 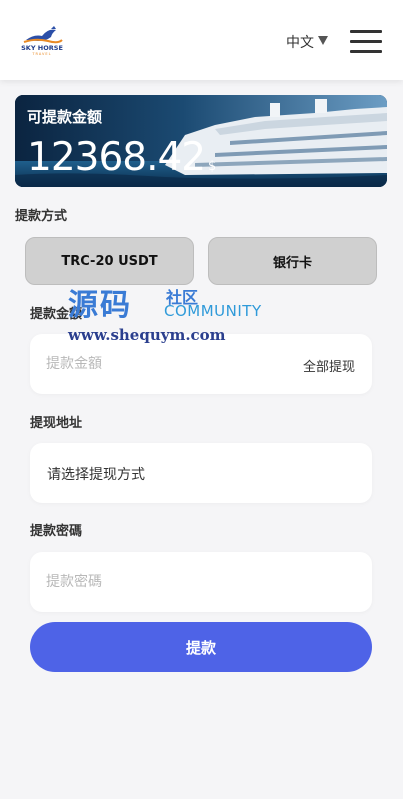 I want to click on logo-text: SKY HORSE, so click(x=42, y=48).